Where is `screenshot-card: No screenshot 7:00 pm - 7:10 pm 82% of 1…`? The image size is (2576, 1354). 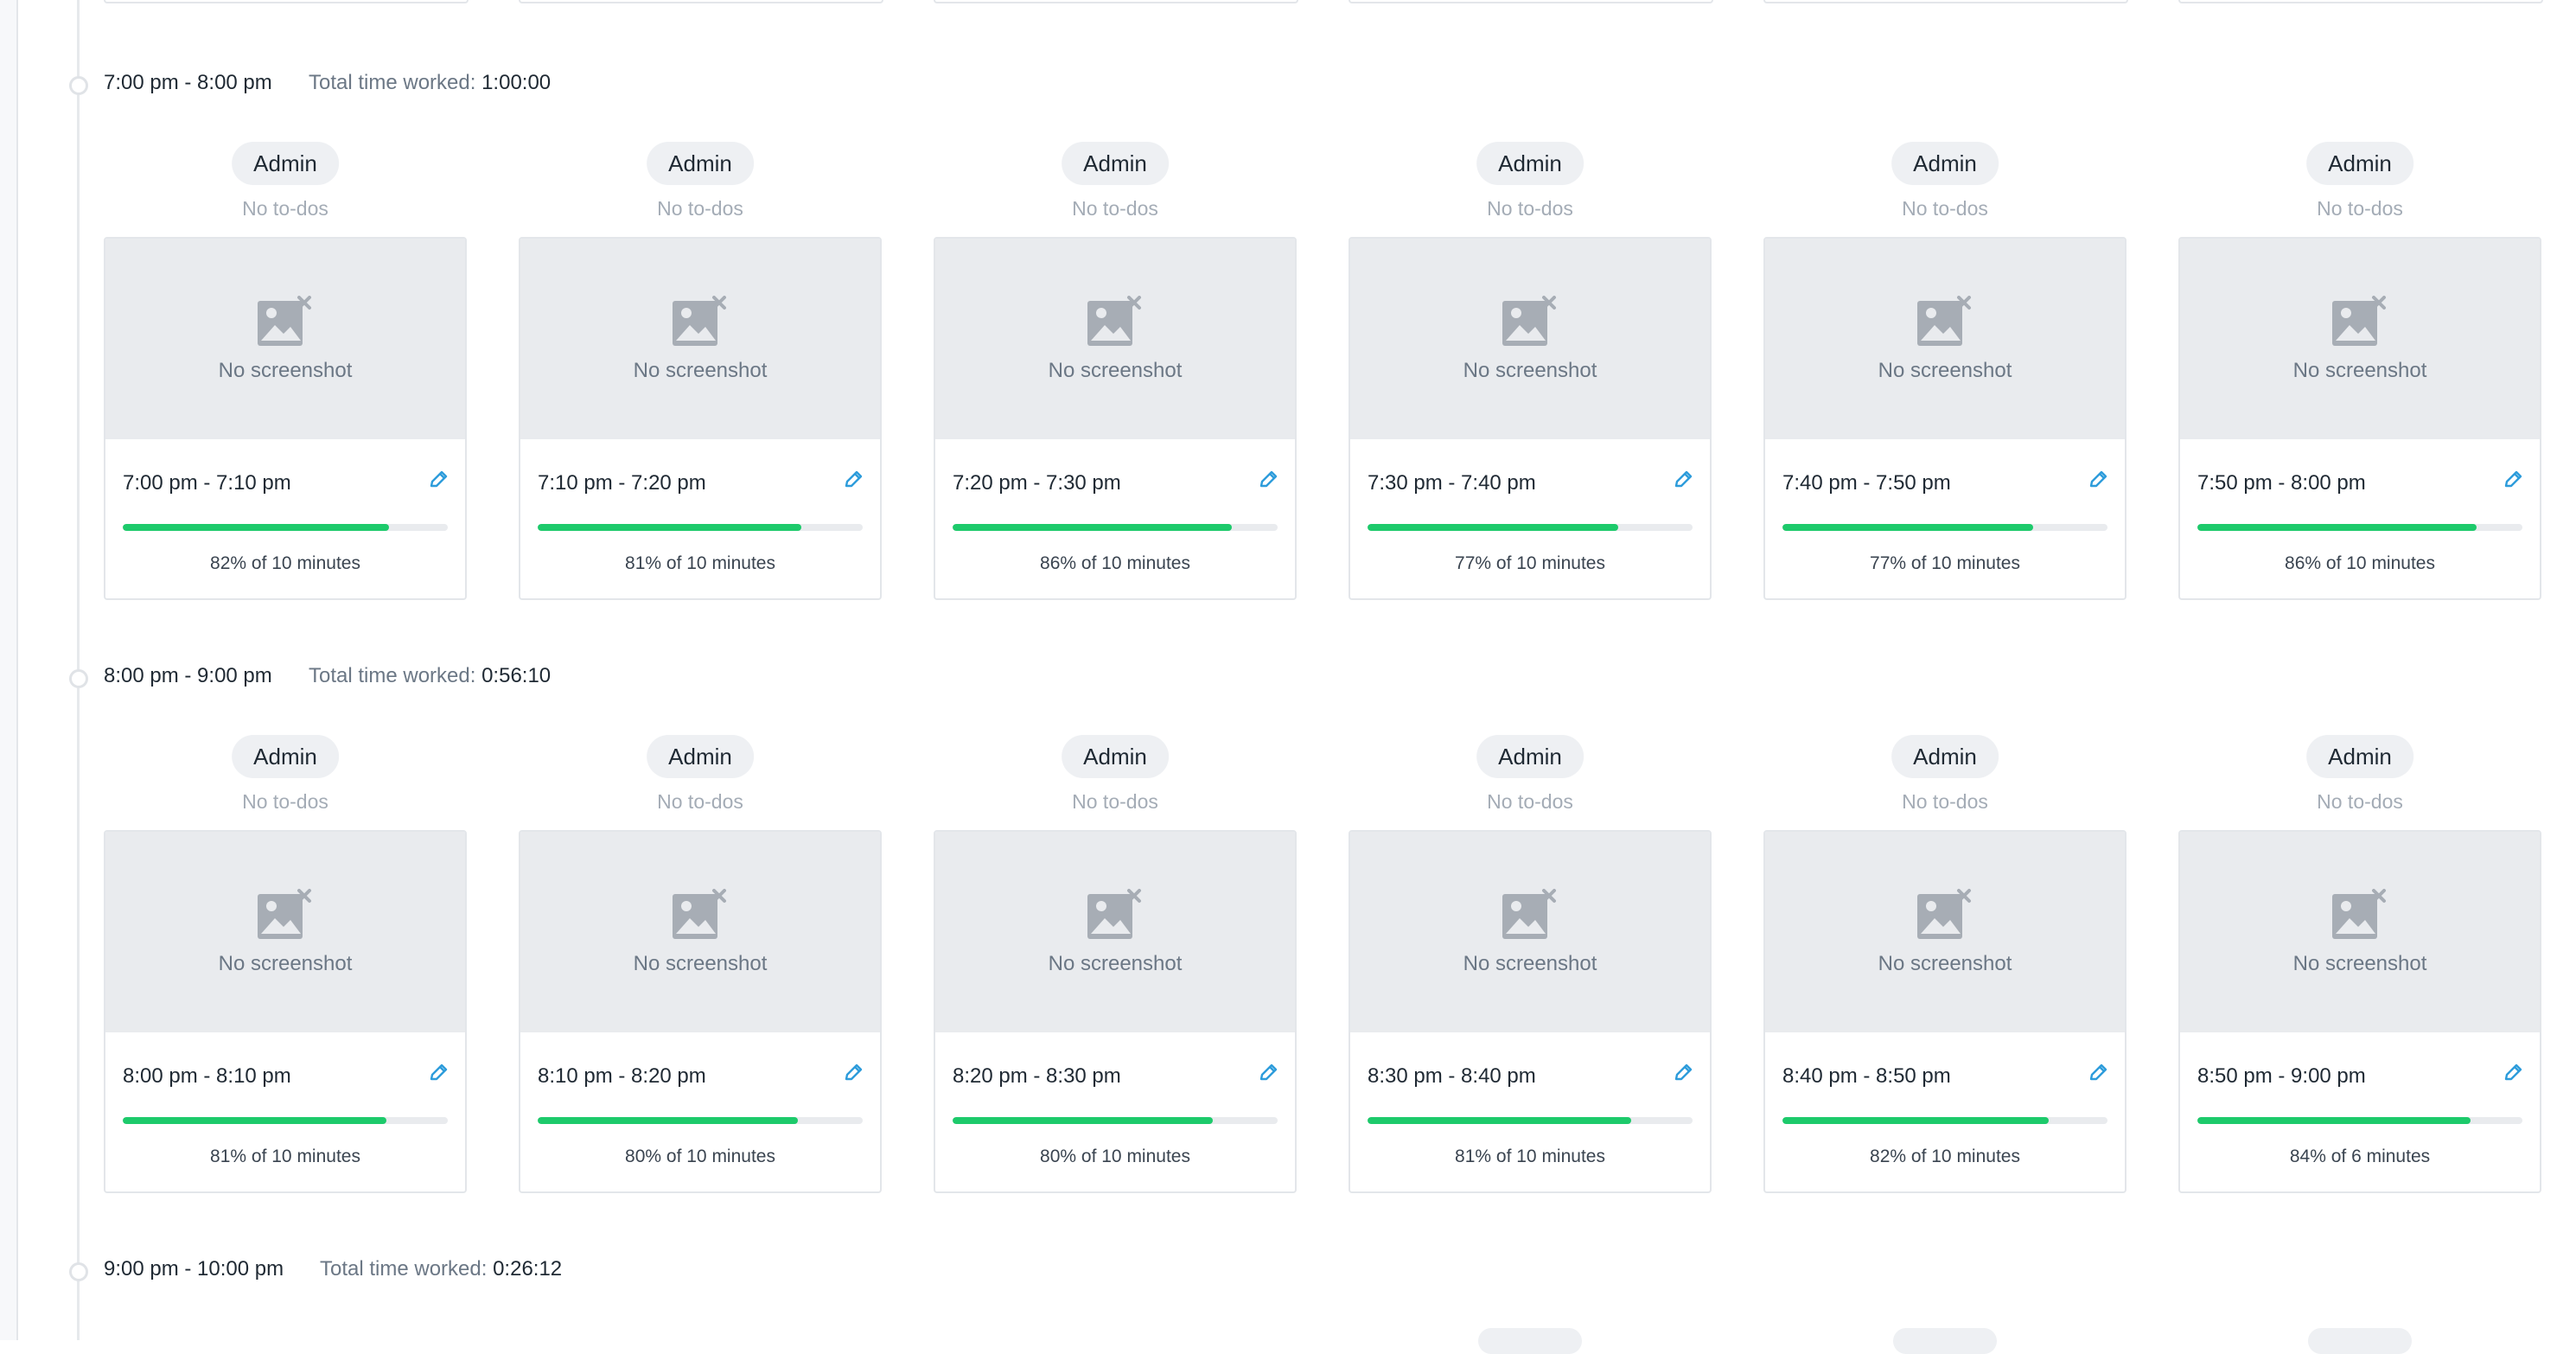
screenshot-card: No screenshot 7:00 pm - 7:10 pm 82% of 1… is located at coordinates (285, 419).